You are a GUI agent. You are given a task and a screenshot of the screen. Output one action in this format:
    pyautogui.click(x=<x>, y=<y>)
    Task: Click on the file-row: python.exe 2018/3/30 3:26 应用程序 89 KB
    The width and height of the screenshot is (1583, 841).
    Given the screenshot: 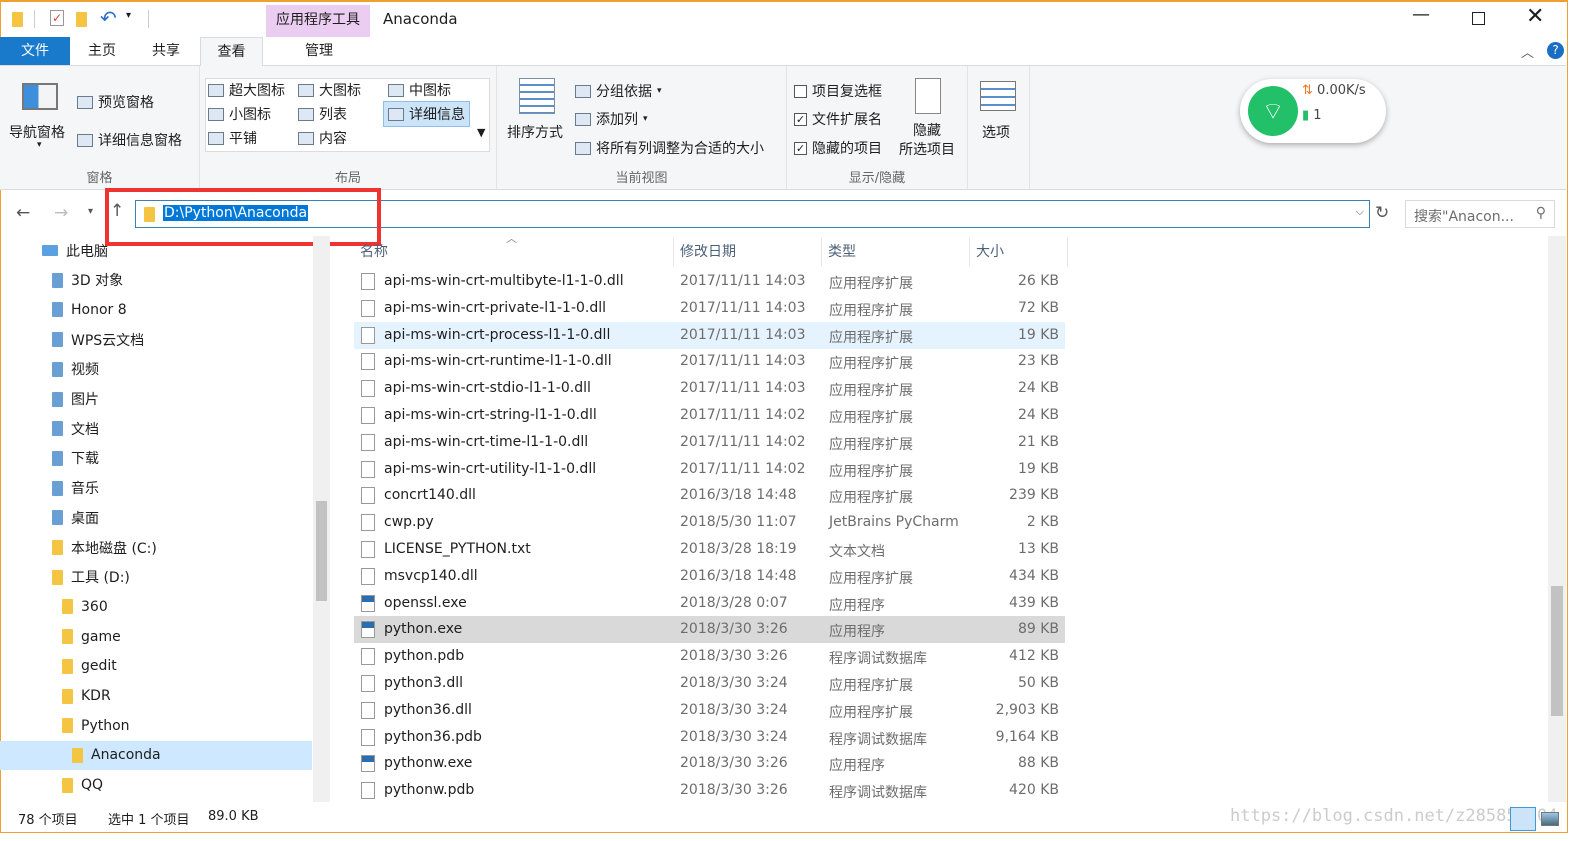 What is the action you would take?
    pyautogui.click(x=709, y=630)
    